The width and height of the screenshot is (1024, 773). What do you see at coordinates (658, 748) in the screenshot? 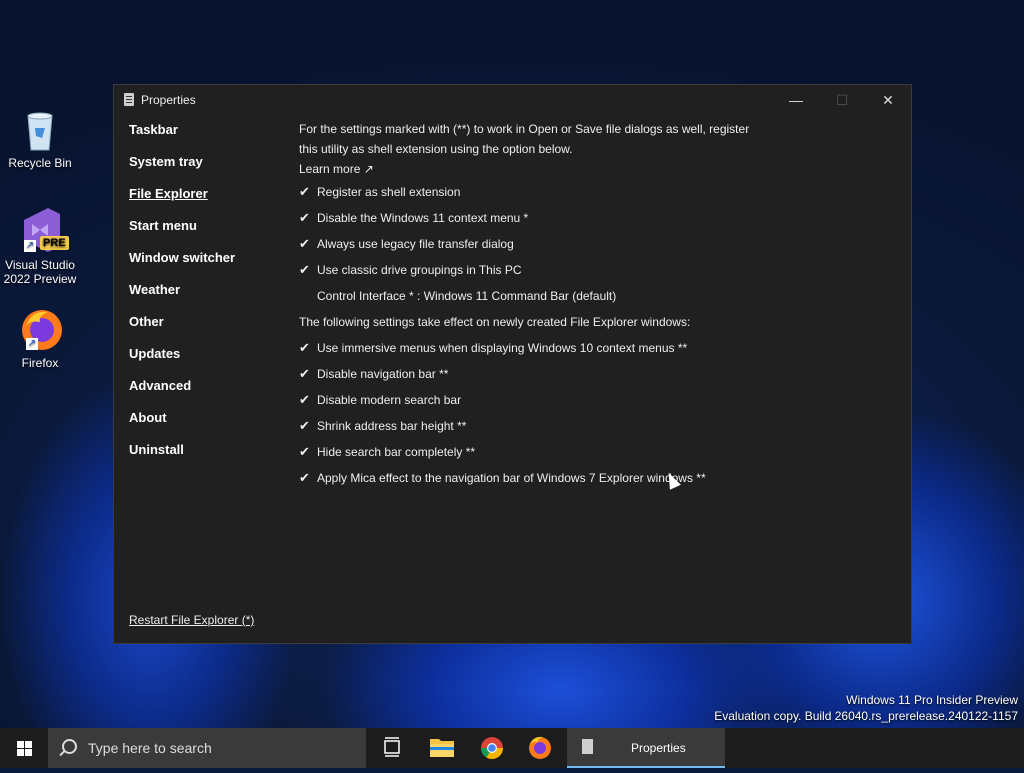
I see `taskbar-app-label: Properties` at bounding box center [658, 748].